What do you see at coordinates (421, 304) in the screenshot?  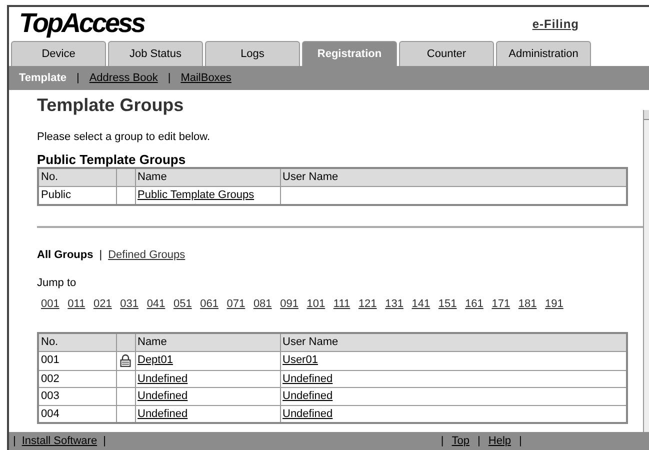 I see `jump-link: 141` at bounding box center [421, 304].